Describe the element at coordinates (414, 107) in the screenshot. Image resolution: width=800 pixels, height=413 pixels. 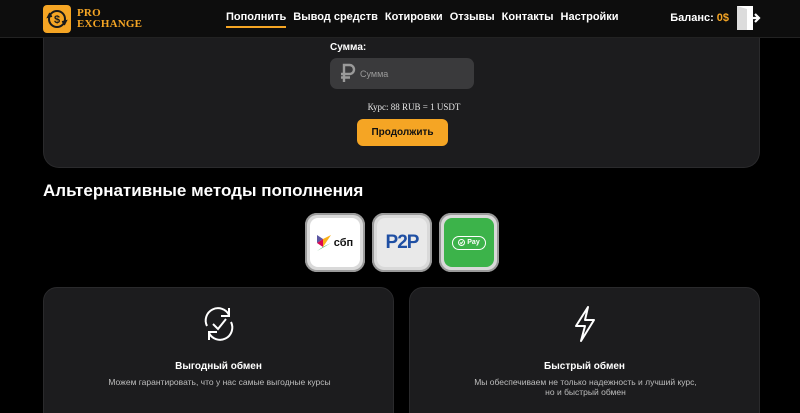
I see `exchange-rate: Курс: 88 RUB = 1 USDT` at that location.